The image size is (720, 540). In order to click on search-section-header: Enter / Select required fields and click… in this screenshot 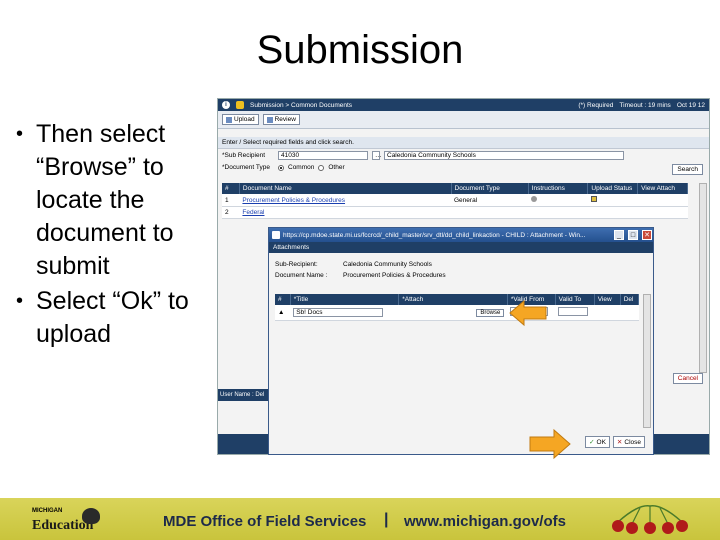, I will do `click(463, 143)`.